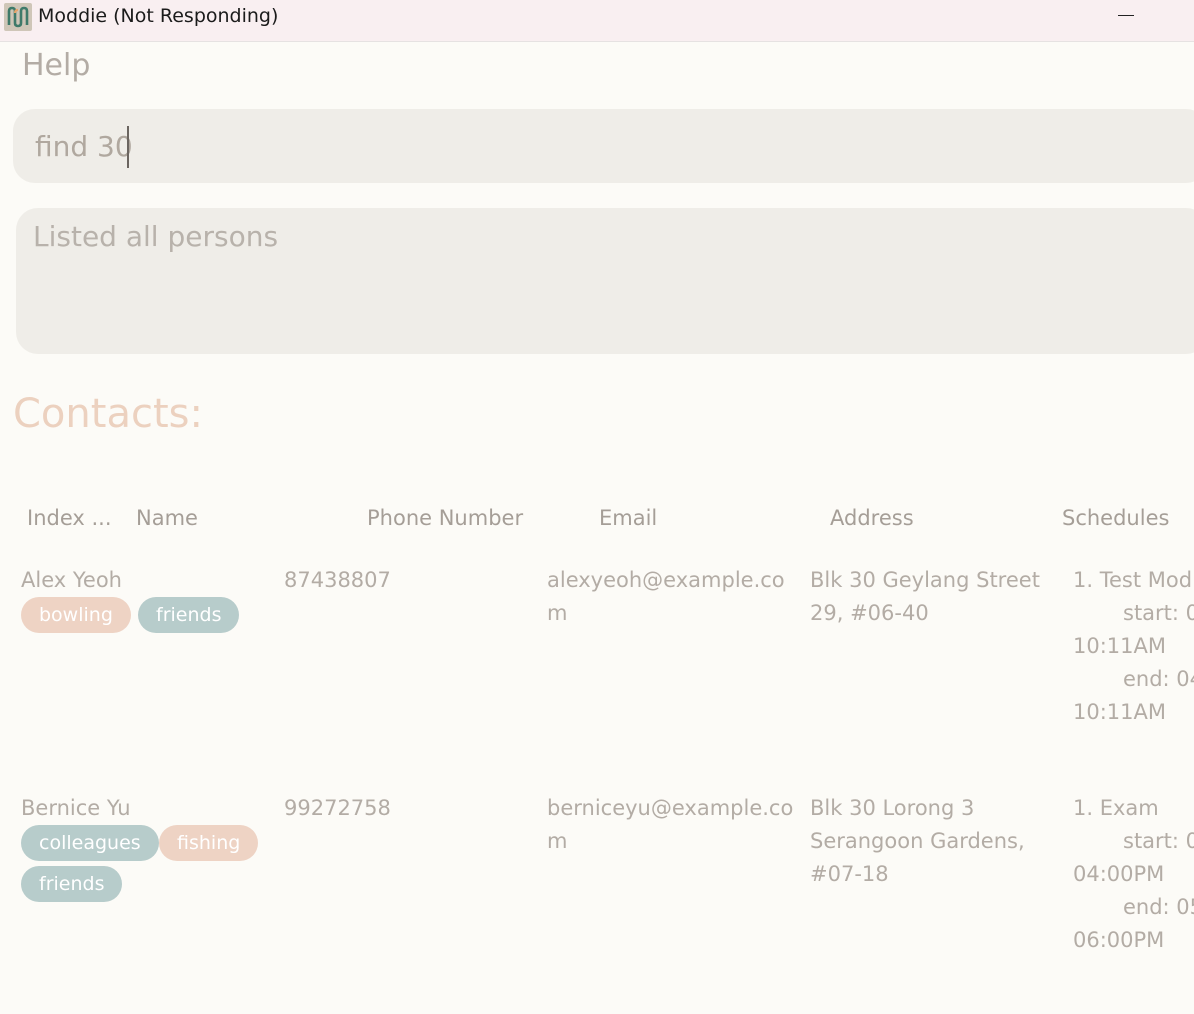  Describe the element at coordinates (666, 597) in the screenshot. I see `contact-email: alexyeoh@example.co m` at that location.